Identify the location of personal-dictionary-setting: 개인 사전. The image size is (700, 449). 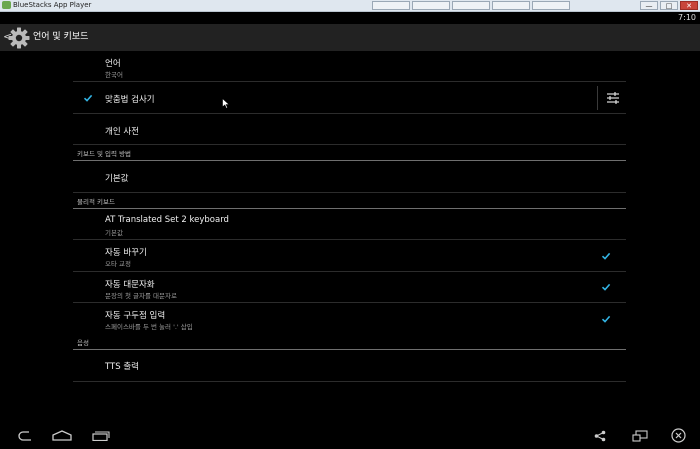
(349, 129).